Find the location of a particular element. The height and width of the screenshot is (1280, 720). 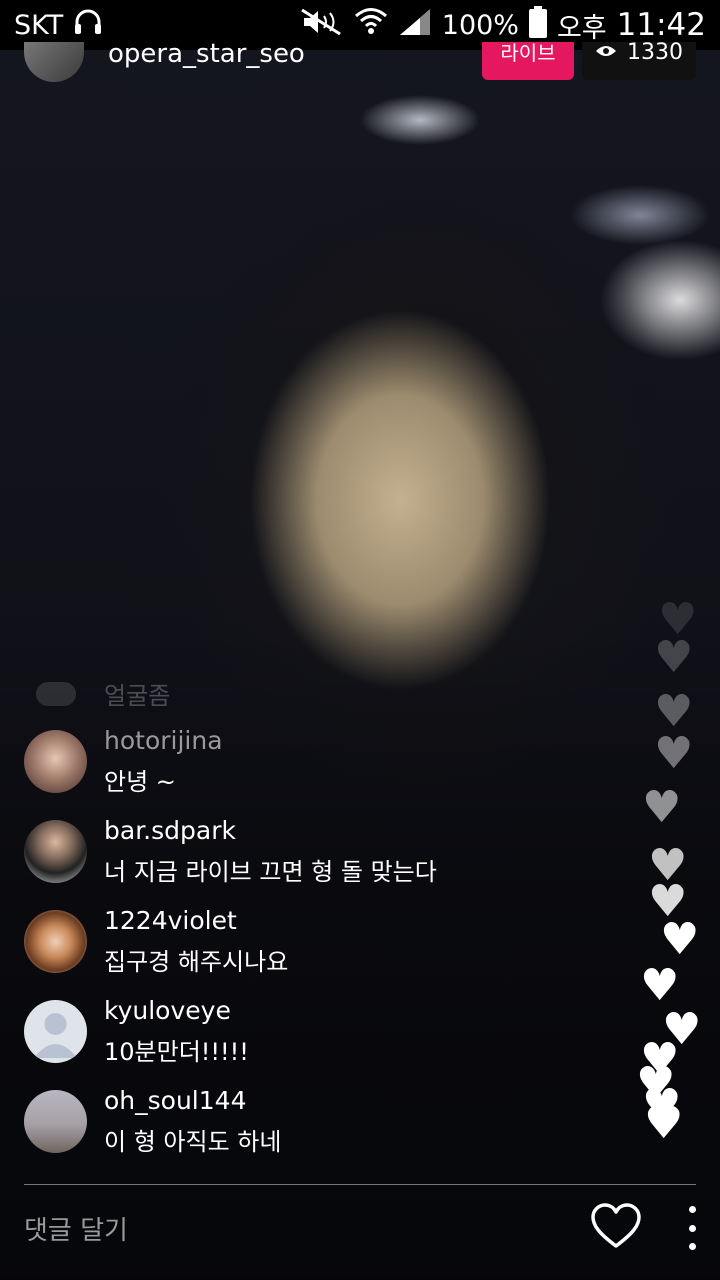

viewer-count-badge: 1330 is located at coordinates (639, 61).